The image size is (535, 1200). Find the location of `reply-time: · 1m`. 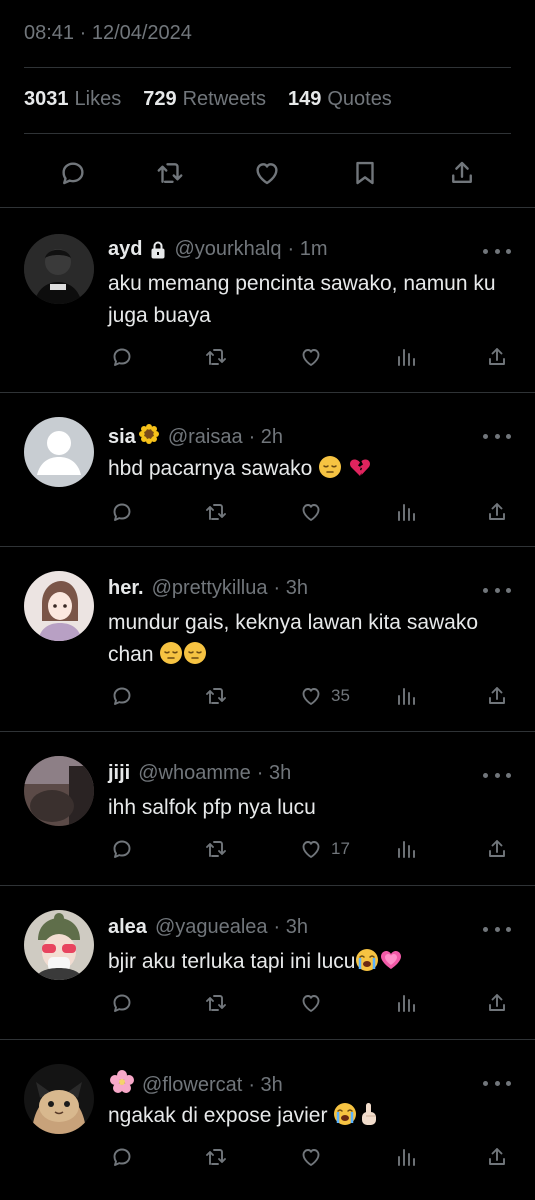

reply-time: · 1m is located at coordinates (307, 249).